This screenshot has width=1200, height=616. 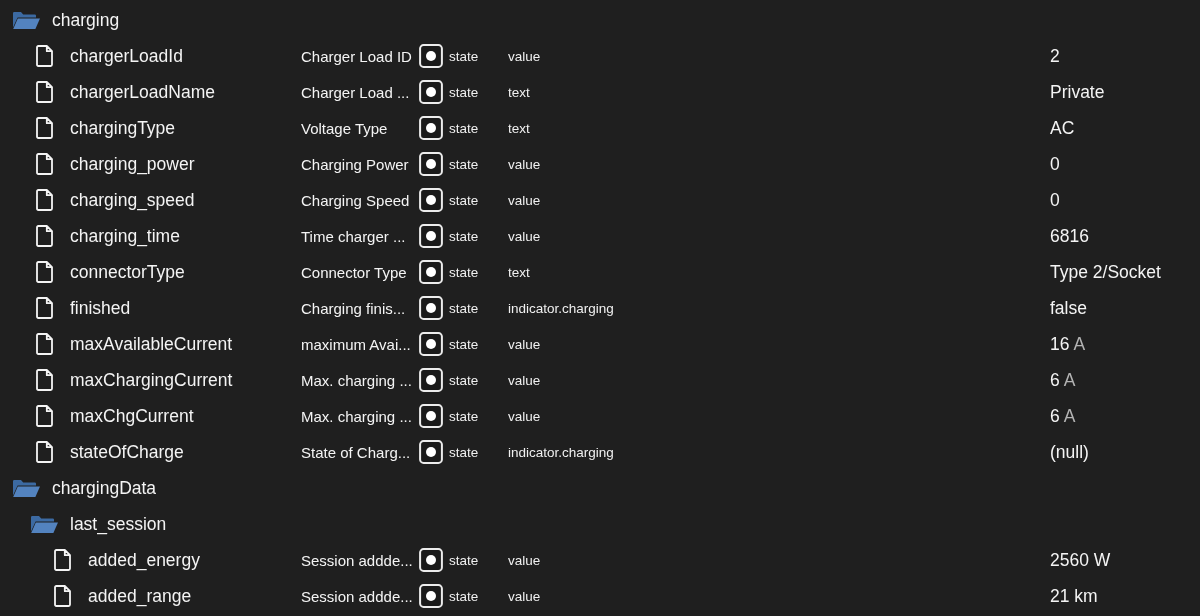 What do you see at coordinates (100, 308) in the screenshot?
I see `object-name: finished` at bounding box center [100, 308].